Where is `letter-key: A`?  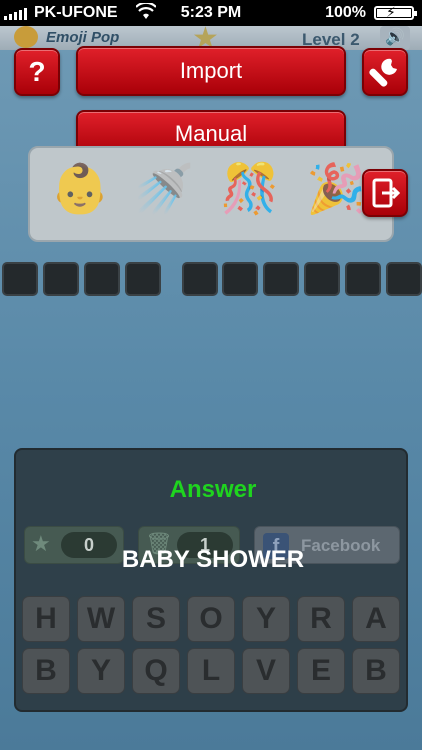 letter-key: A is located at coordinates (376, 619).